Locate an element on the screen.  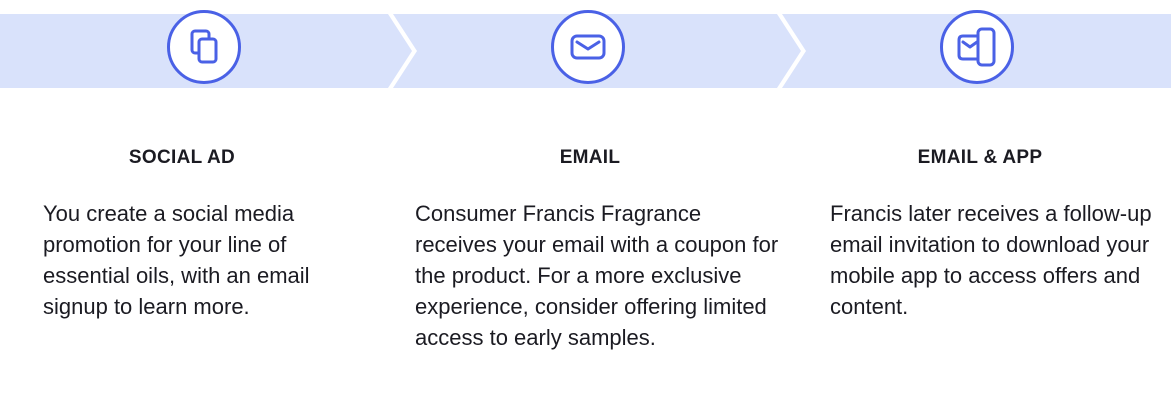
copy-icon is located at coordinates (204, 46).